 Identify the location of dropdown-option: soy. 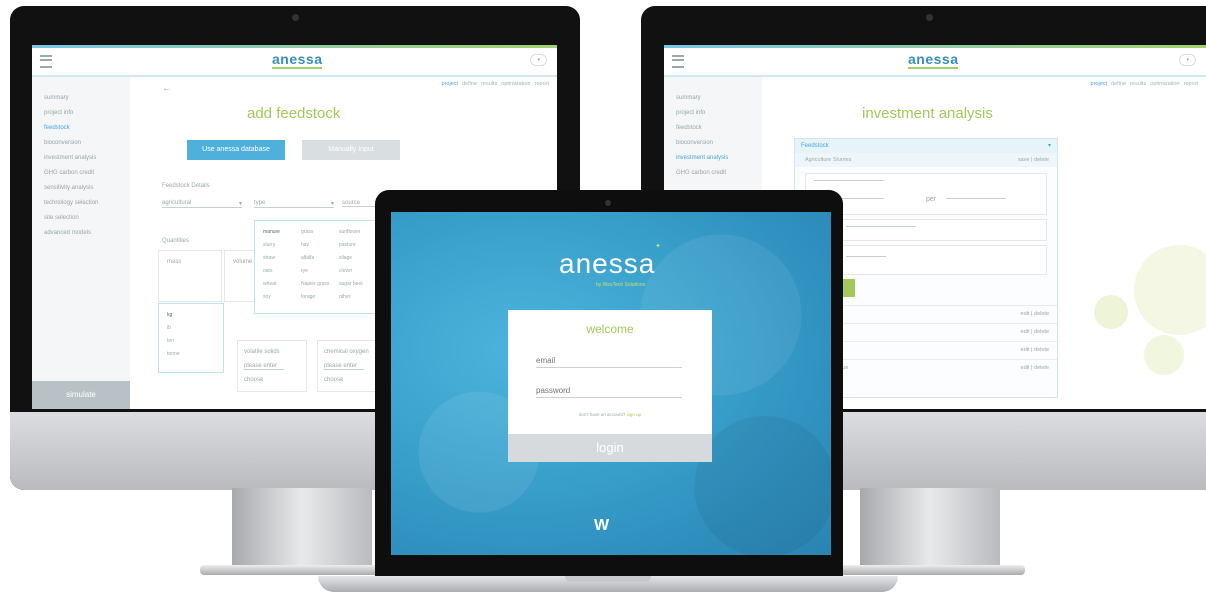
(267, 297).